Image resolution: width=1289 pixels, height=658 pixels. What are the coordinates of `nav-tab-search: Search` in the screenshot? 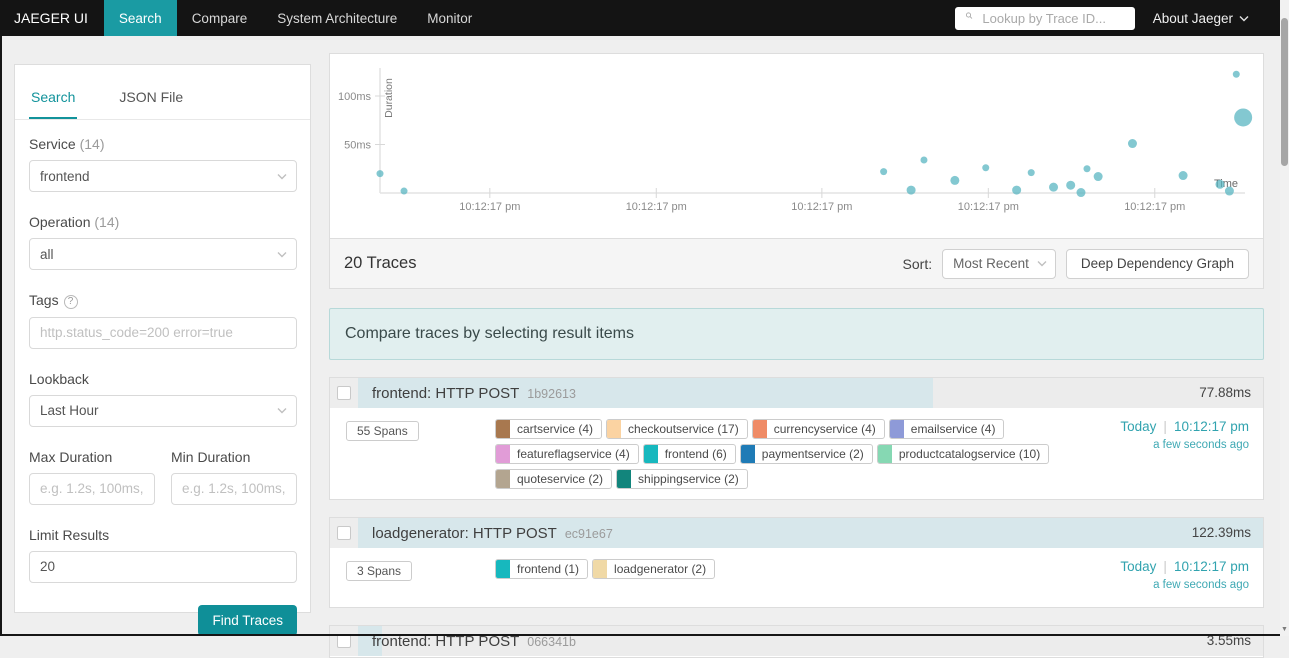 It's located at (140, 18).